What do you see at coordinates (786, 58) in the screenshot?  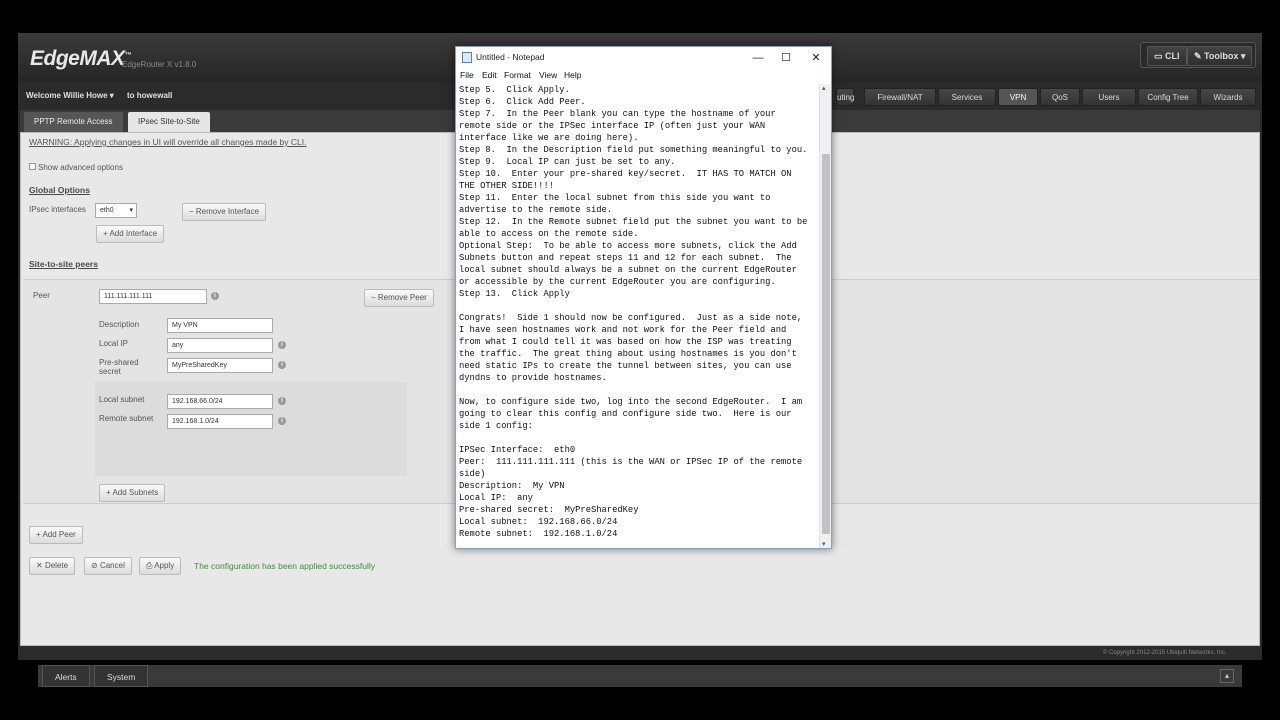 I see `maximize-button: ☐` at bounding box center [786, 58].